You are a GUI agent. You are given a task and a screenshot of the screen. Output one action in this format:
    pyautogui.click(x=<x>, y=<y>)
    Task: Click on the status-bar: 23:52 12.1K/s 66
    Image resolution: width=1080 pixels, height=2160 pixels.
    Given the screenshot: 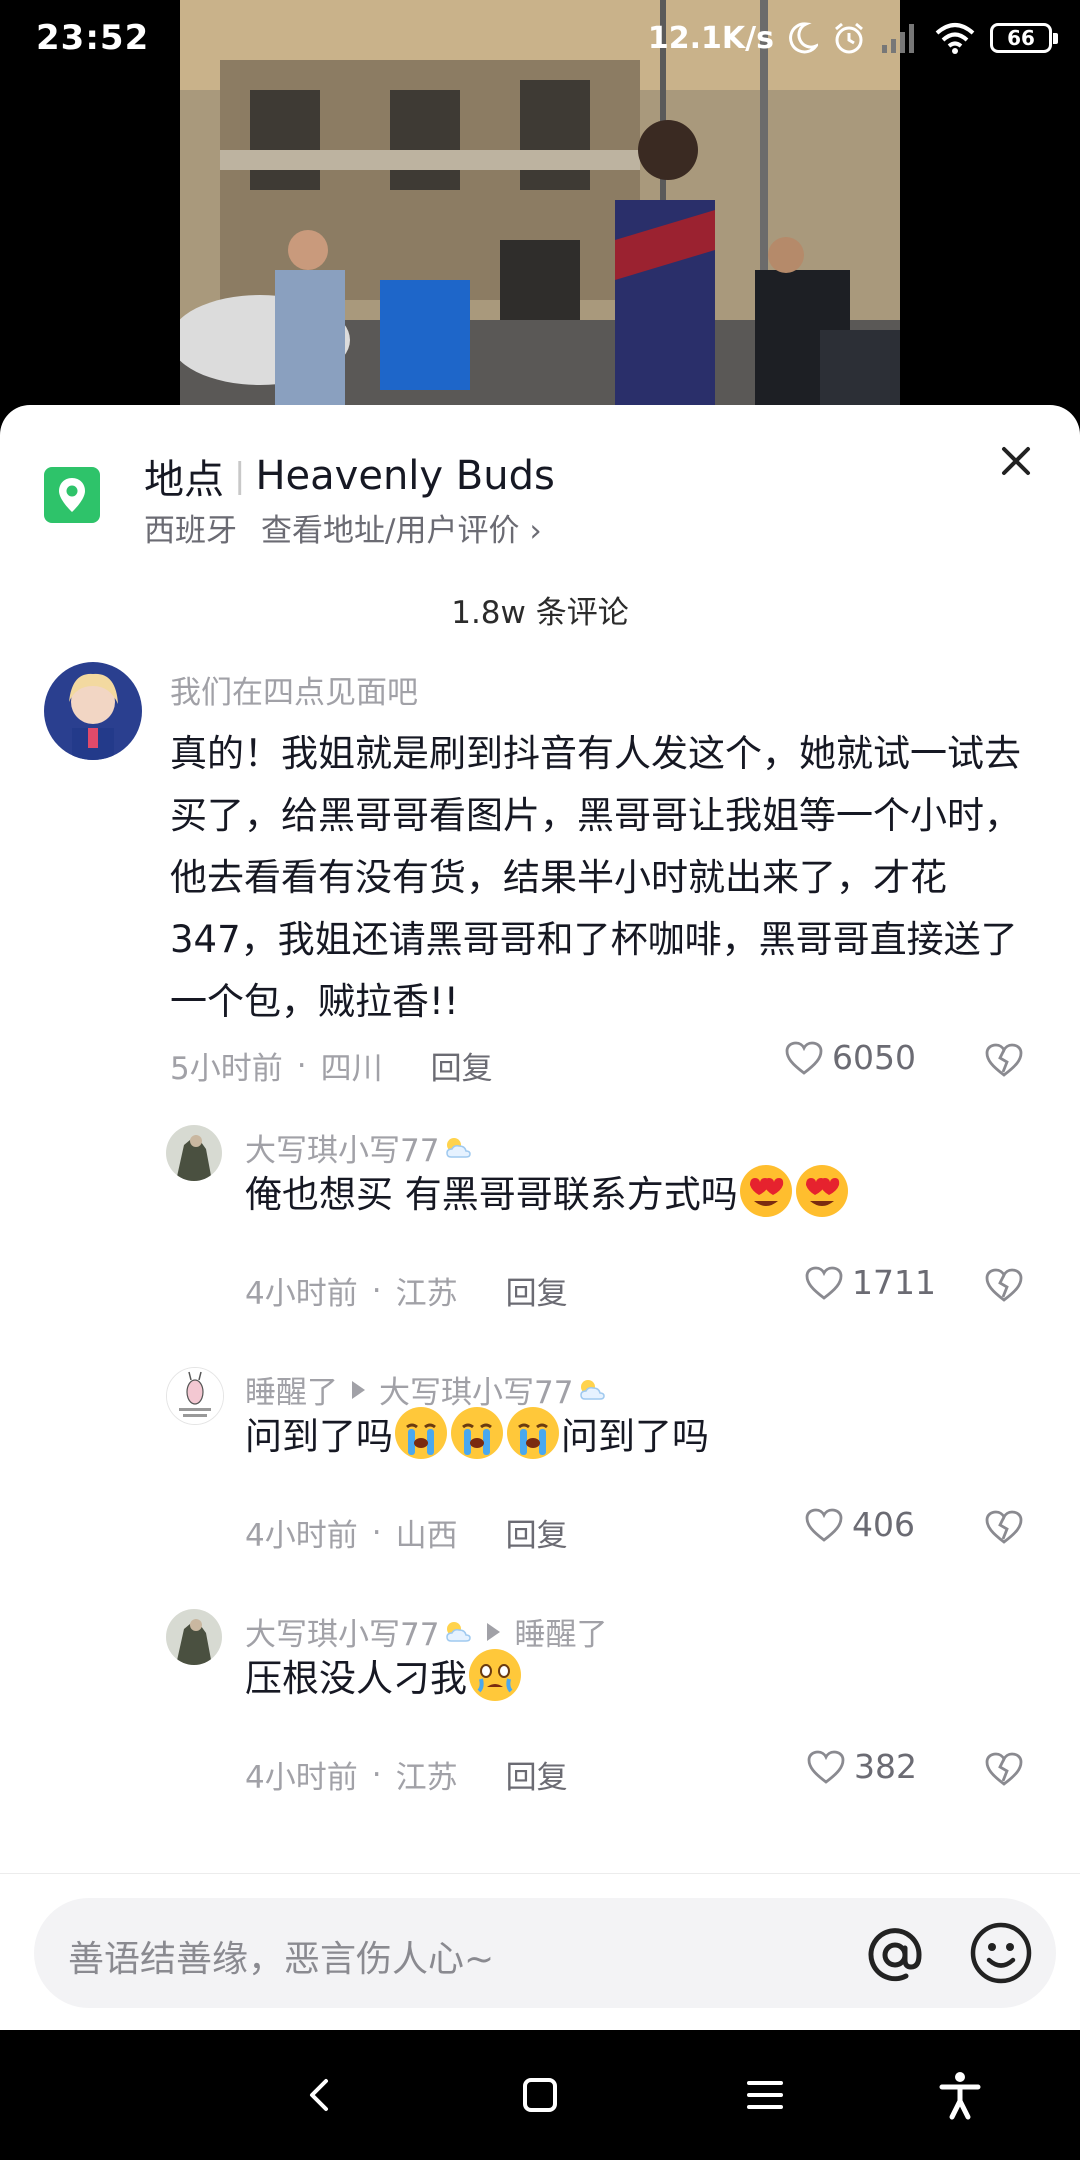 What is the action you would take?
    pyautogui.click(x=540, y=38)
    